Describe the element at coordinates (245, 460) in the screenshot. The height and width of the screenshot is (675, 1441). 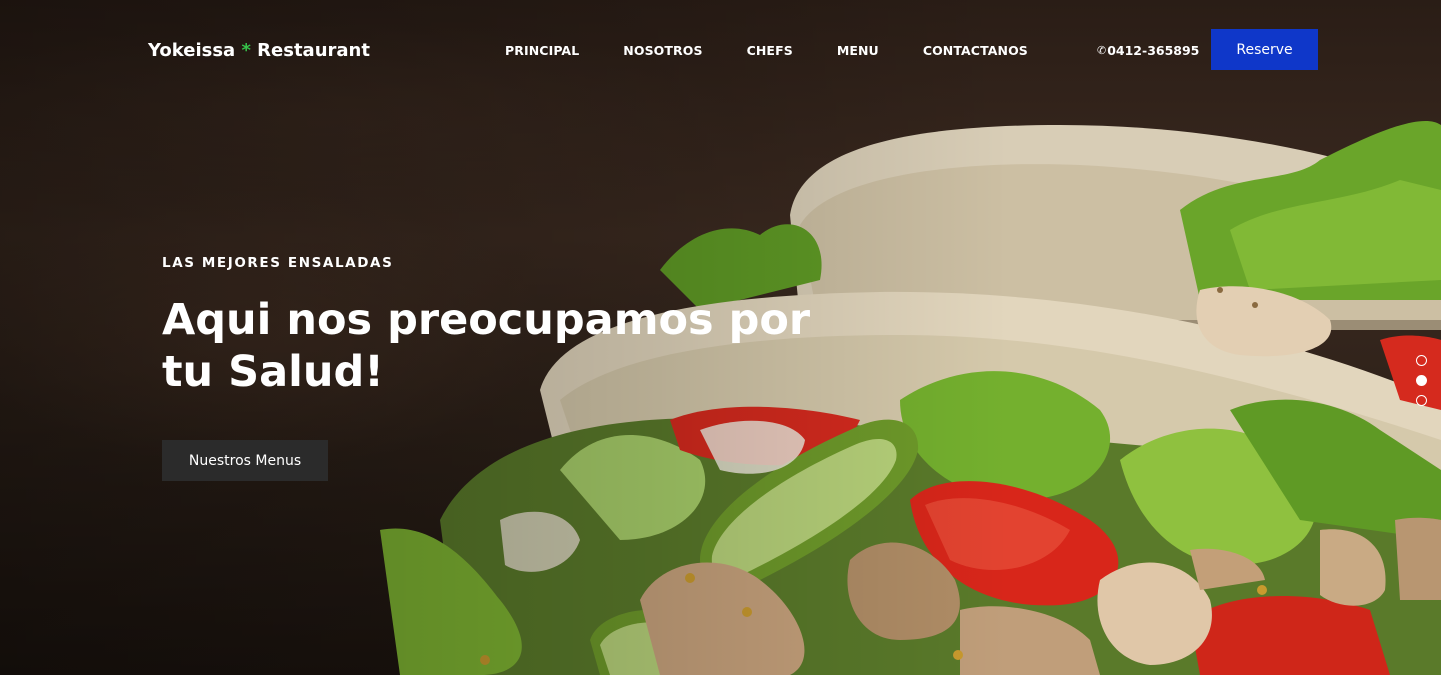
I see `our-menus-button: Nuestros Menus` at that location.